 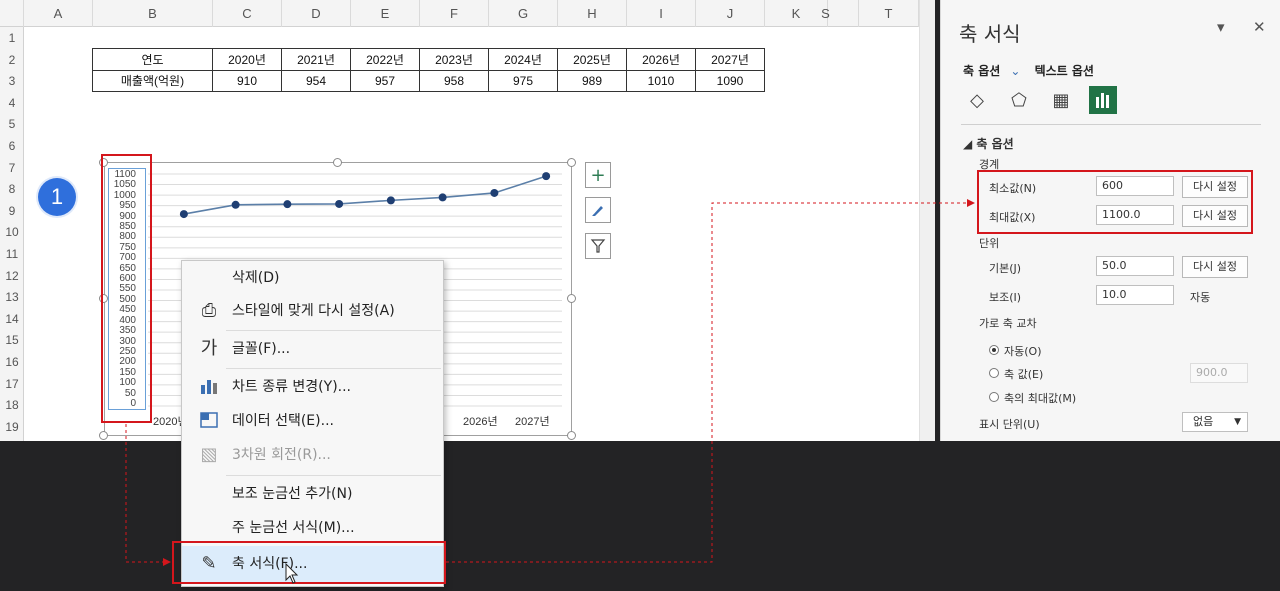 I want to click on mouse-cursor-icon, so click(x=292, y=573).